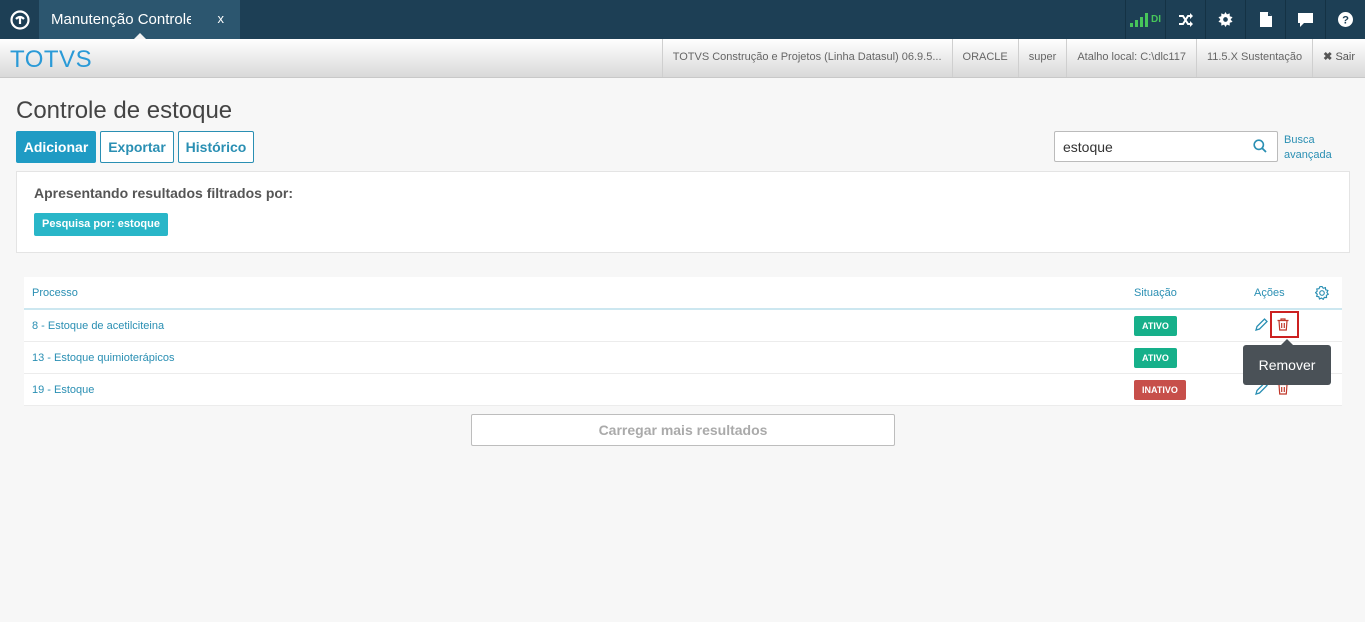 The image size is (1365, 622). What do you see at coordinates (63, 390) in the screenshot?
I see `process-link: 19 - Estoque` at bounding box center [63, 390].